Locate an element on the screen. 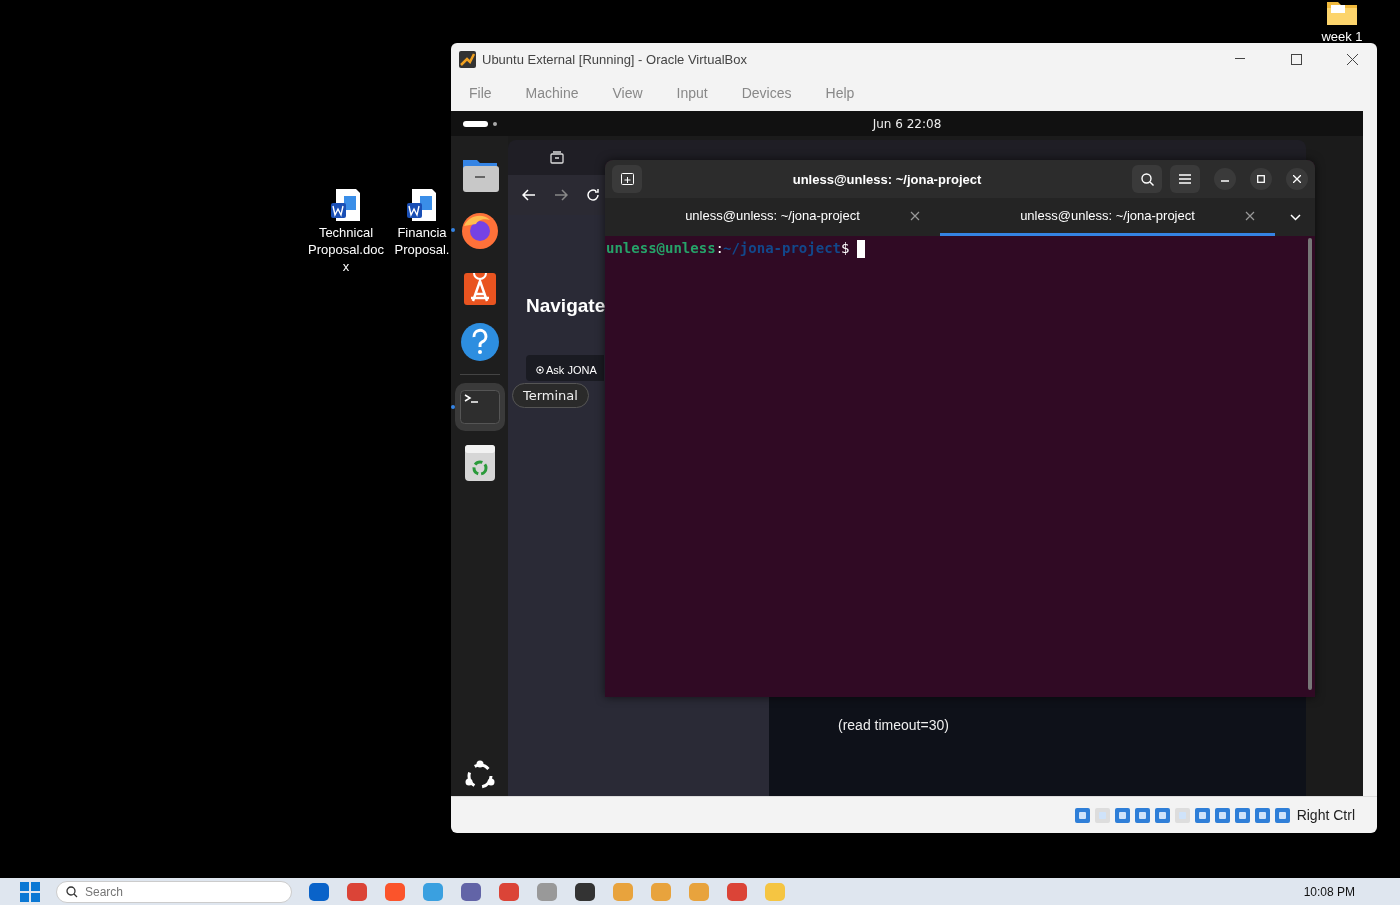 This screenshot has height=905, width=1400. trash-icon is located at coordinates (479, 463).